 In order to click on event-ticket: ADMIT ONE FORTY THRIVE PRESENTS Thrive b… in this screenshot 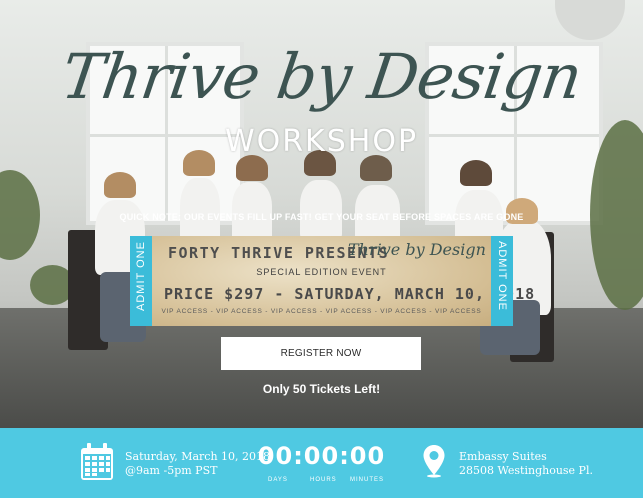, I will do `click(332, 281)`.